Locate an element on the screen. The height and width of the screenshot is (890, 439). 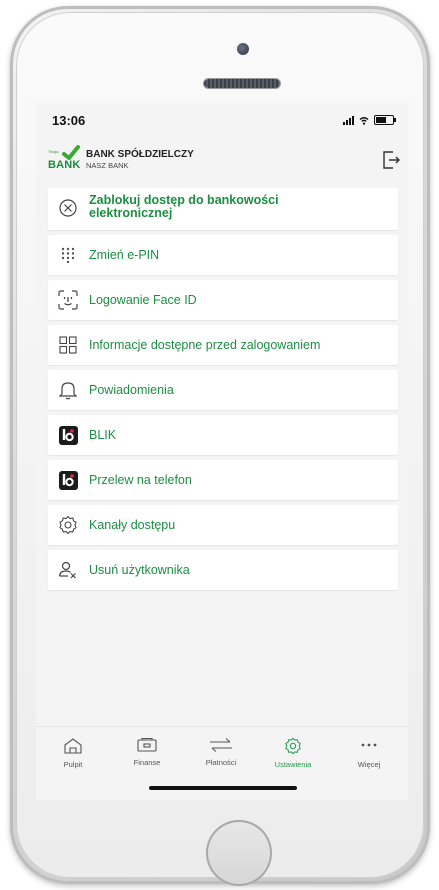
tab-finanse: Finanse is located at coordinates (147, 753).